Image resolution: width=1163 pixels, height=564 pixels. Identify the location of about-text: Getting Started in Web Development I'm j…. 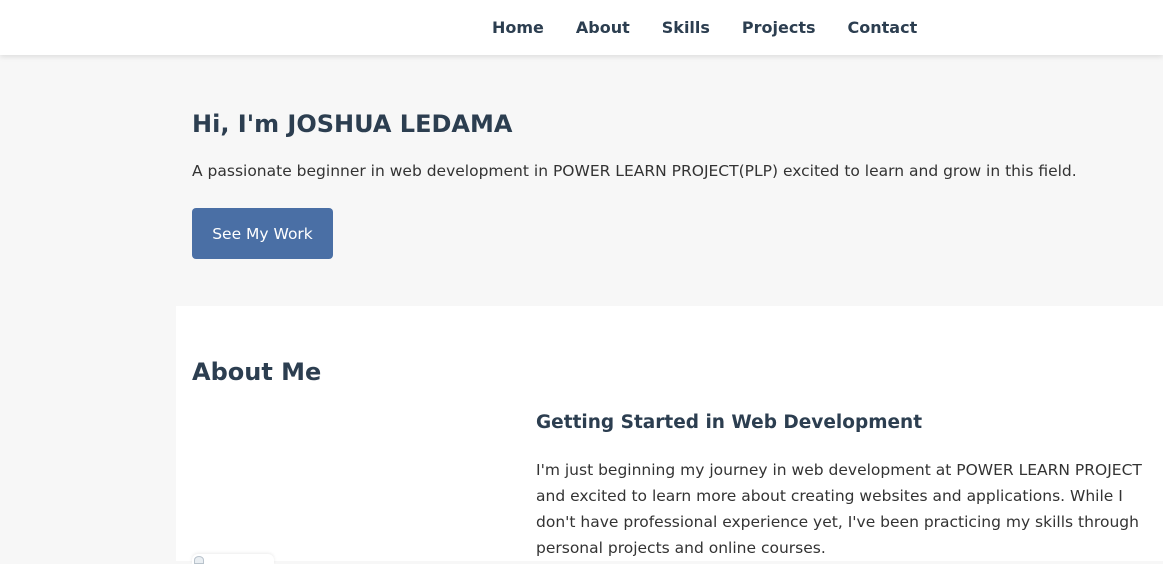
(848, 485).